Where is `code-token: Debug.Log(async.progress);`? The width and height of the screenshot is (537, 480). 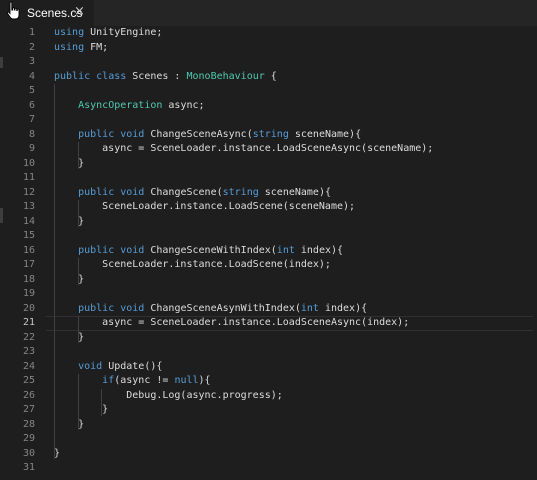 code-token: Debug.Log(async.progress); is located at coordinates (168, 395).